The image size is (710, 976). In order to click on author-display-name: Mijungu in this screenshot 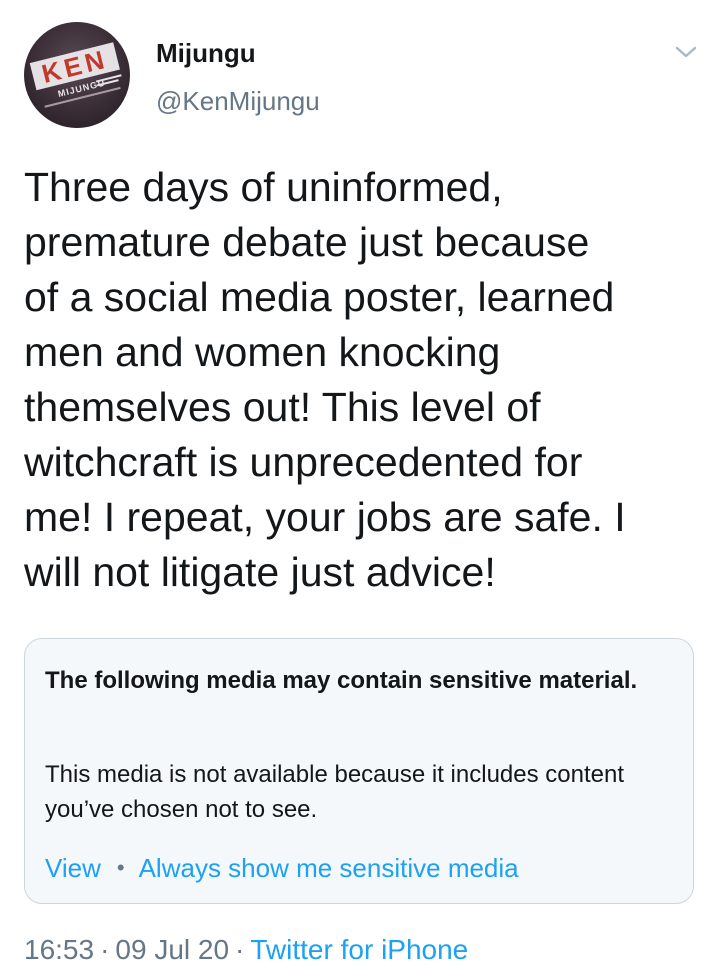, I will do `click(206, 53)`.